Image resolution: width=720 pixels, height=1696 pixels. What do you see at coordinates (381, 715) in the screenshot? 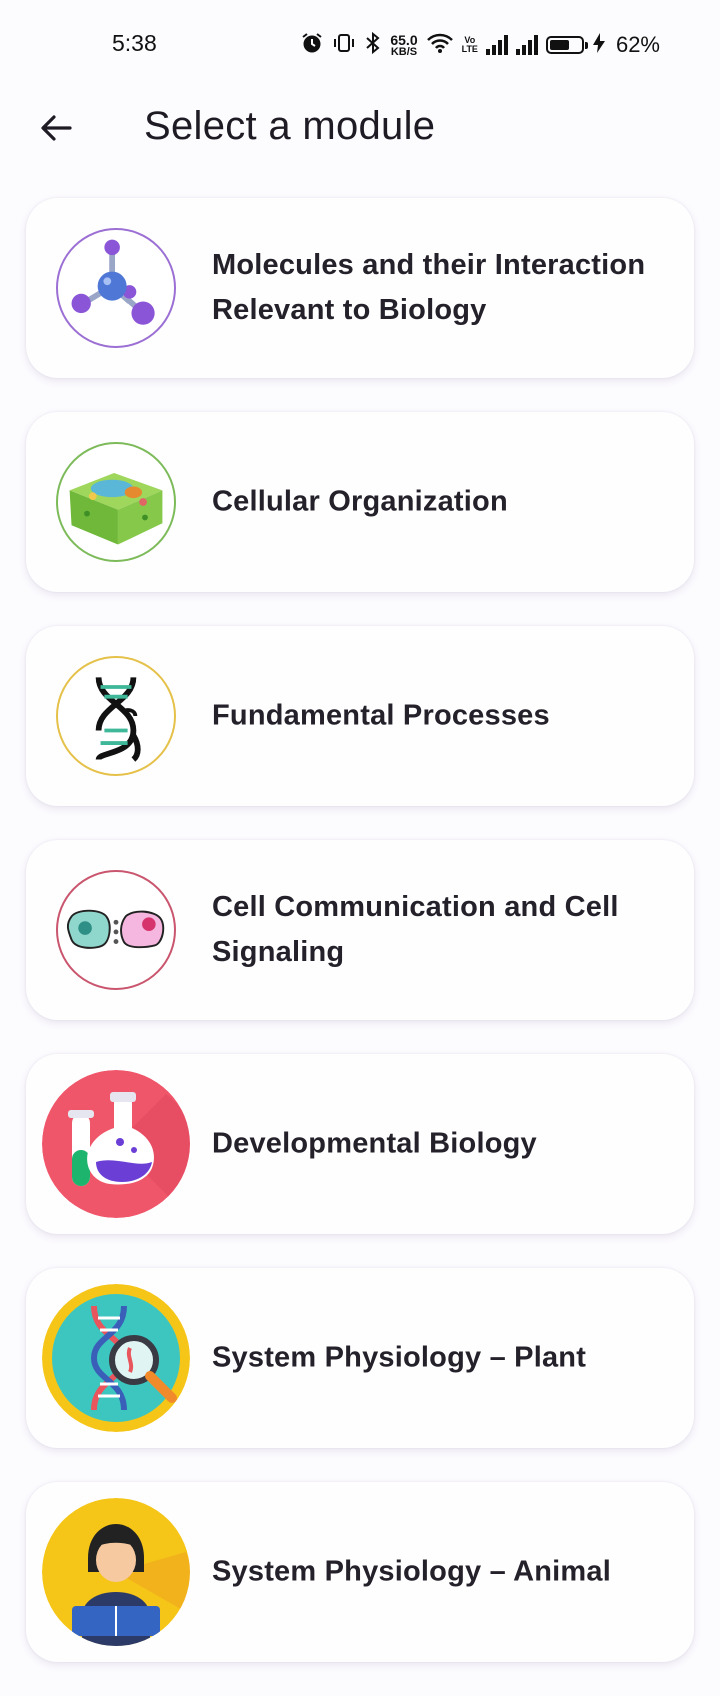
I see `module-label: Fundamental Processes` at bounding box center [381, 715].